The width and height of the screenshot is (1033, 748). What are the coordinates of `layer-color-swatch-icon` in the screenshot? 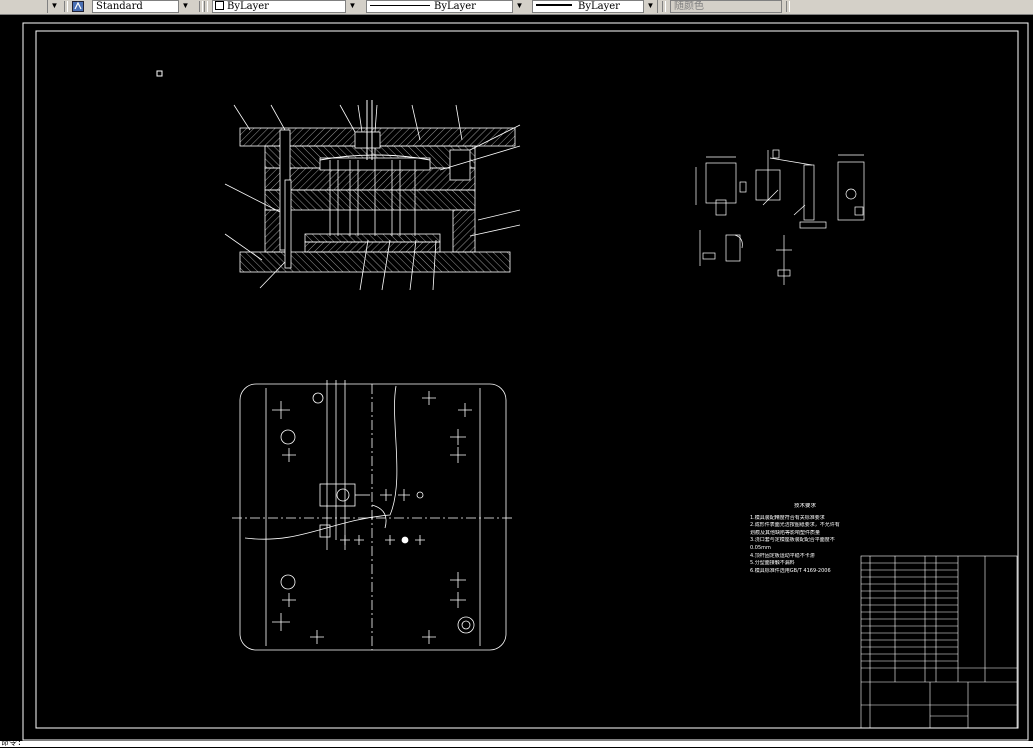 It's located at (219, 5).